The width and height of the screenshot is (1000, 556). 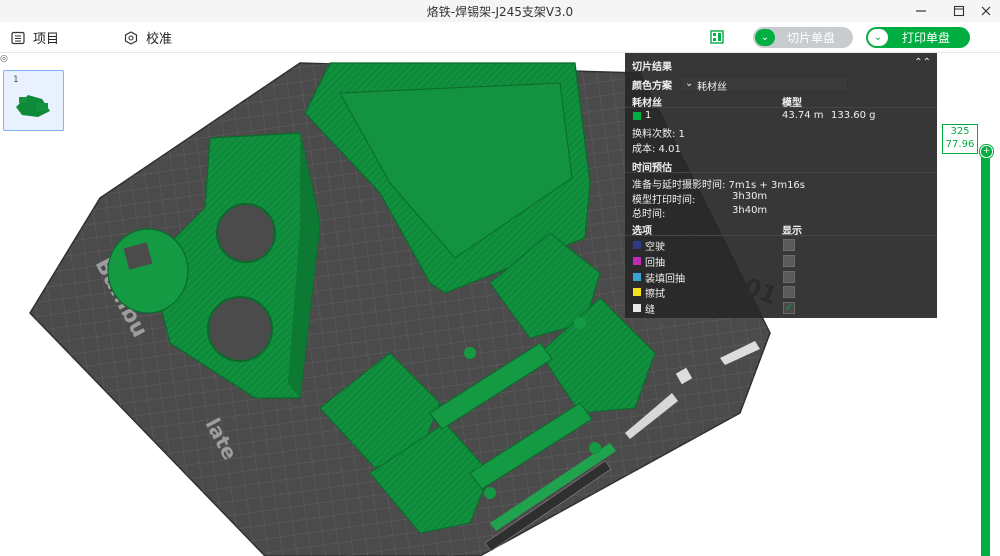 I want to click on calibrate-label: 校准, so click(x=159, y=39).